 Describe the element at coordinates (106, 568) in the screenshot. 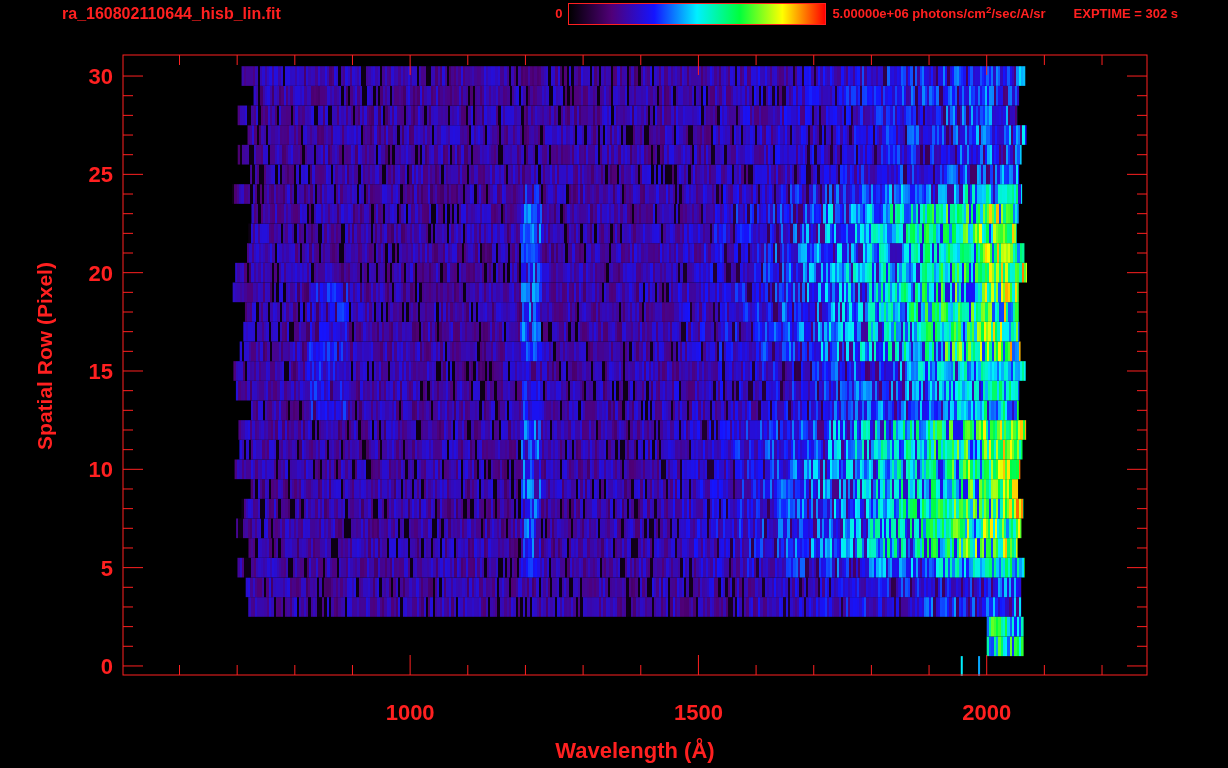

I see `y-tick-label: 5` at that location.